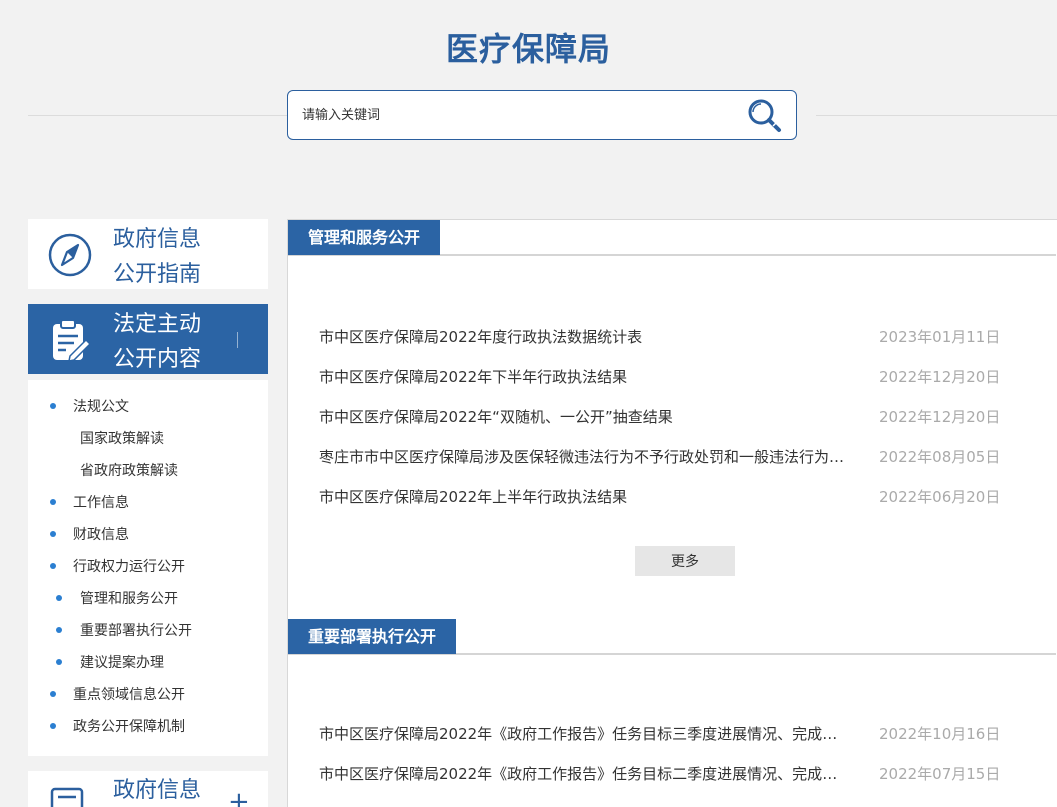  What do you see at coordinates (129, 695) in the screenshot?
I see `menu-item-label: 重点领域信息公开` at bounding box center [129, 695].